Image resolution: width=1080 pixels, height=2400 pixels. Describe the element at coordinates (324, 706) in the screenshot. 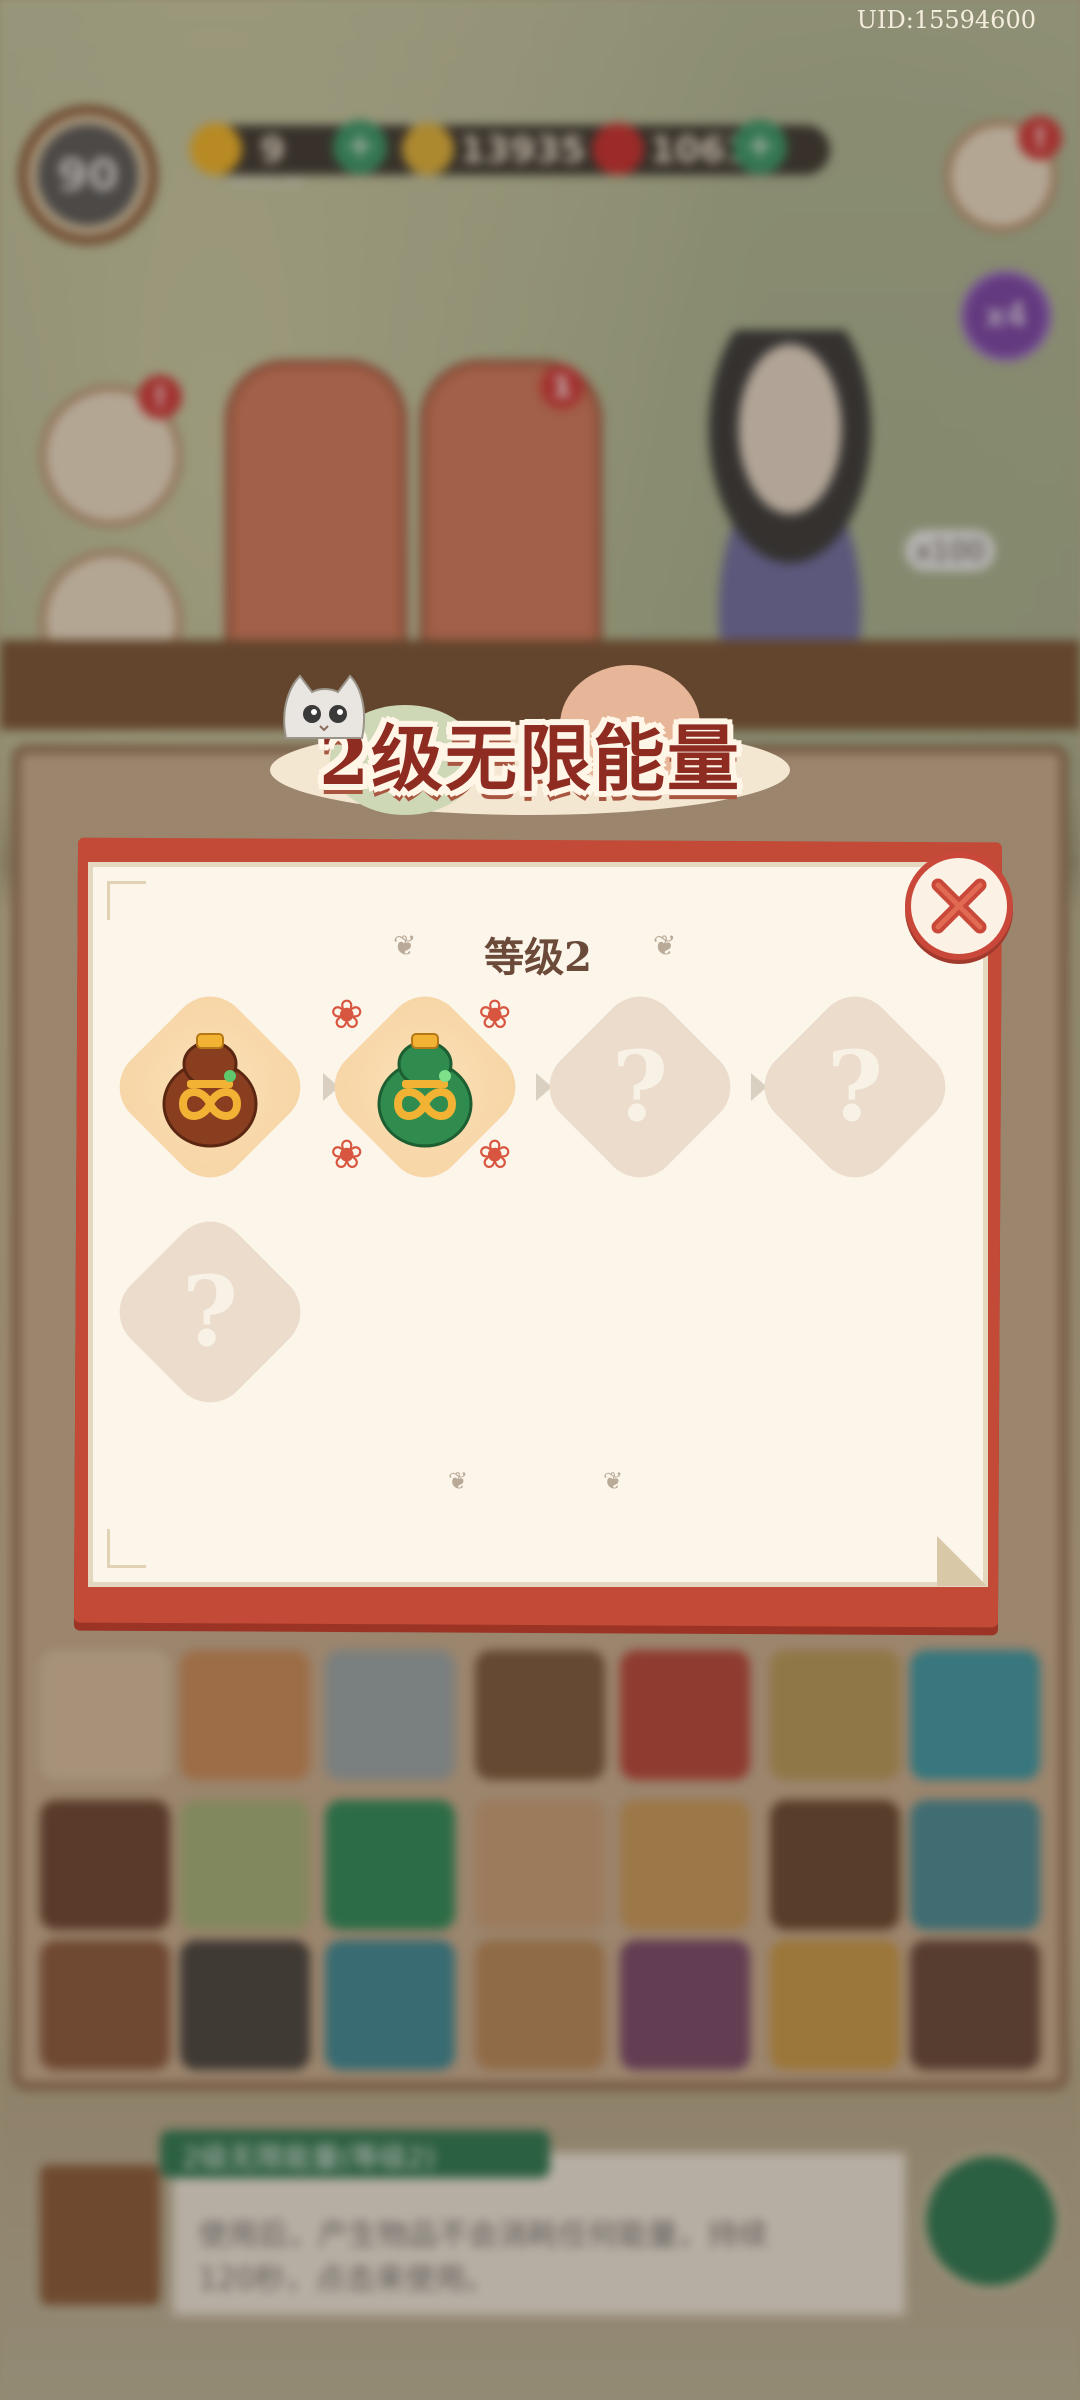

I see `cat-mascot-icon` at that location.